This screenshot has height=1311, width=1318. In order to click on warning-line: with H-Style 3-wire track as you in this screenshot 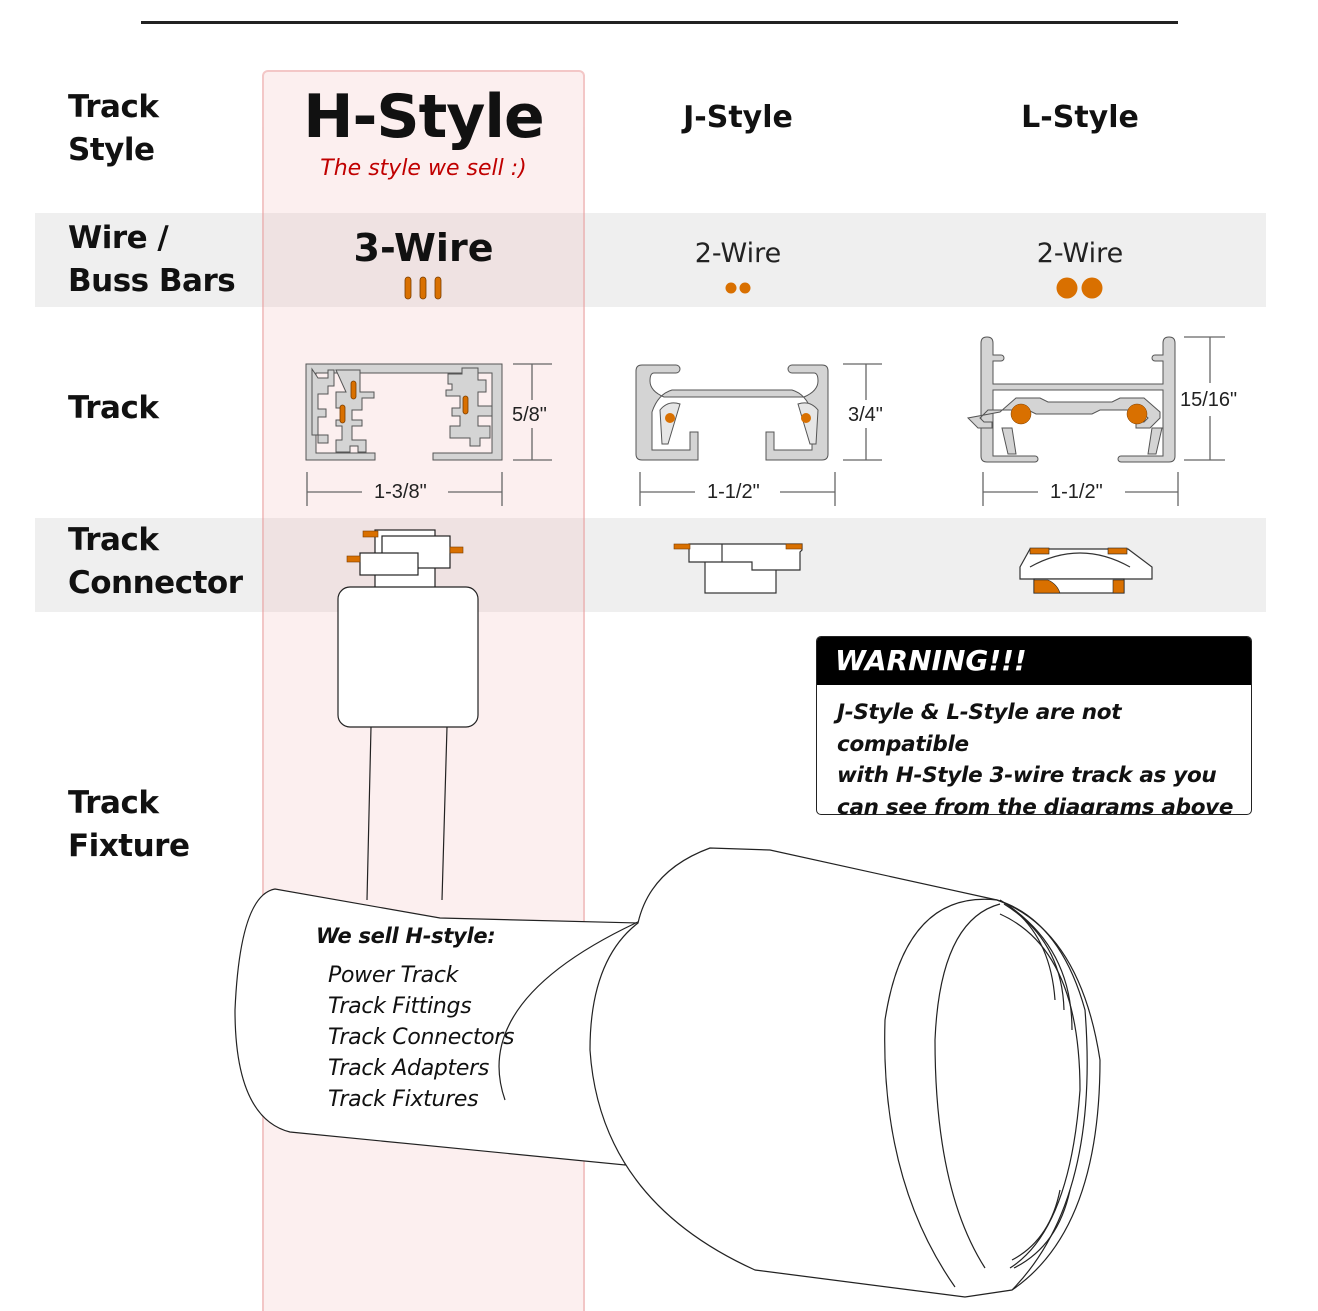, I will do `click(1027, 775)`.